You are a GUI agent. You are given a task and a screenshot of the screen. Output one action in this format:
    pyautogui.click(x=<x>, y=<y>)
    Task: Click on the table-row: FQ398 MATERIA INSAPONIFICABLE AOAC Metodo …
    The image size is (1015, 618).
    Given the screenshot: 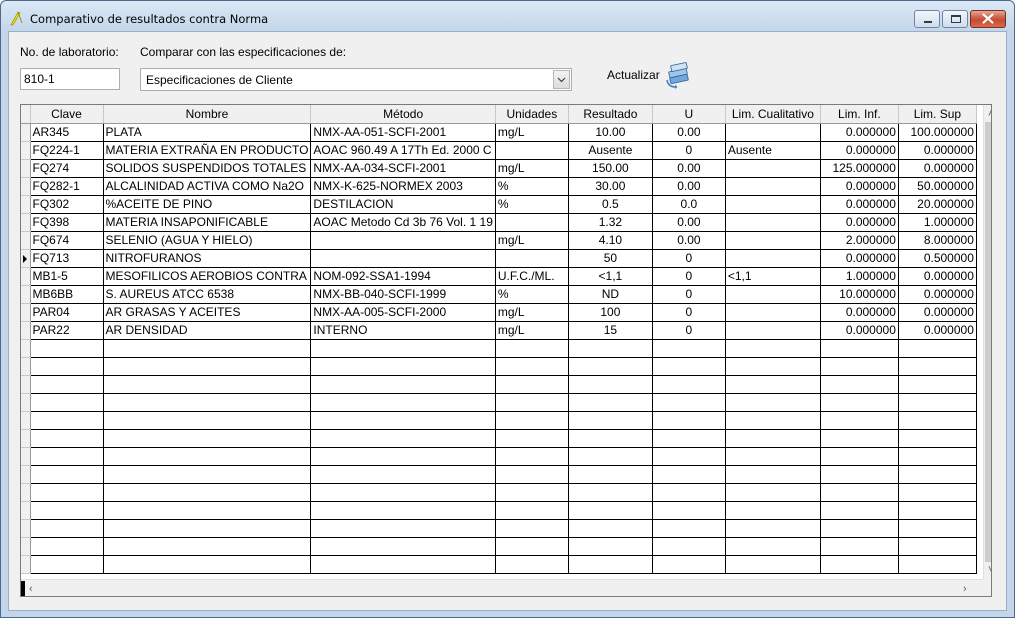 What is the action you would take?
    pyautogui.click(x=499, y=222)
    